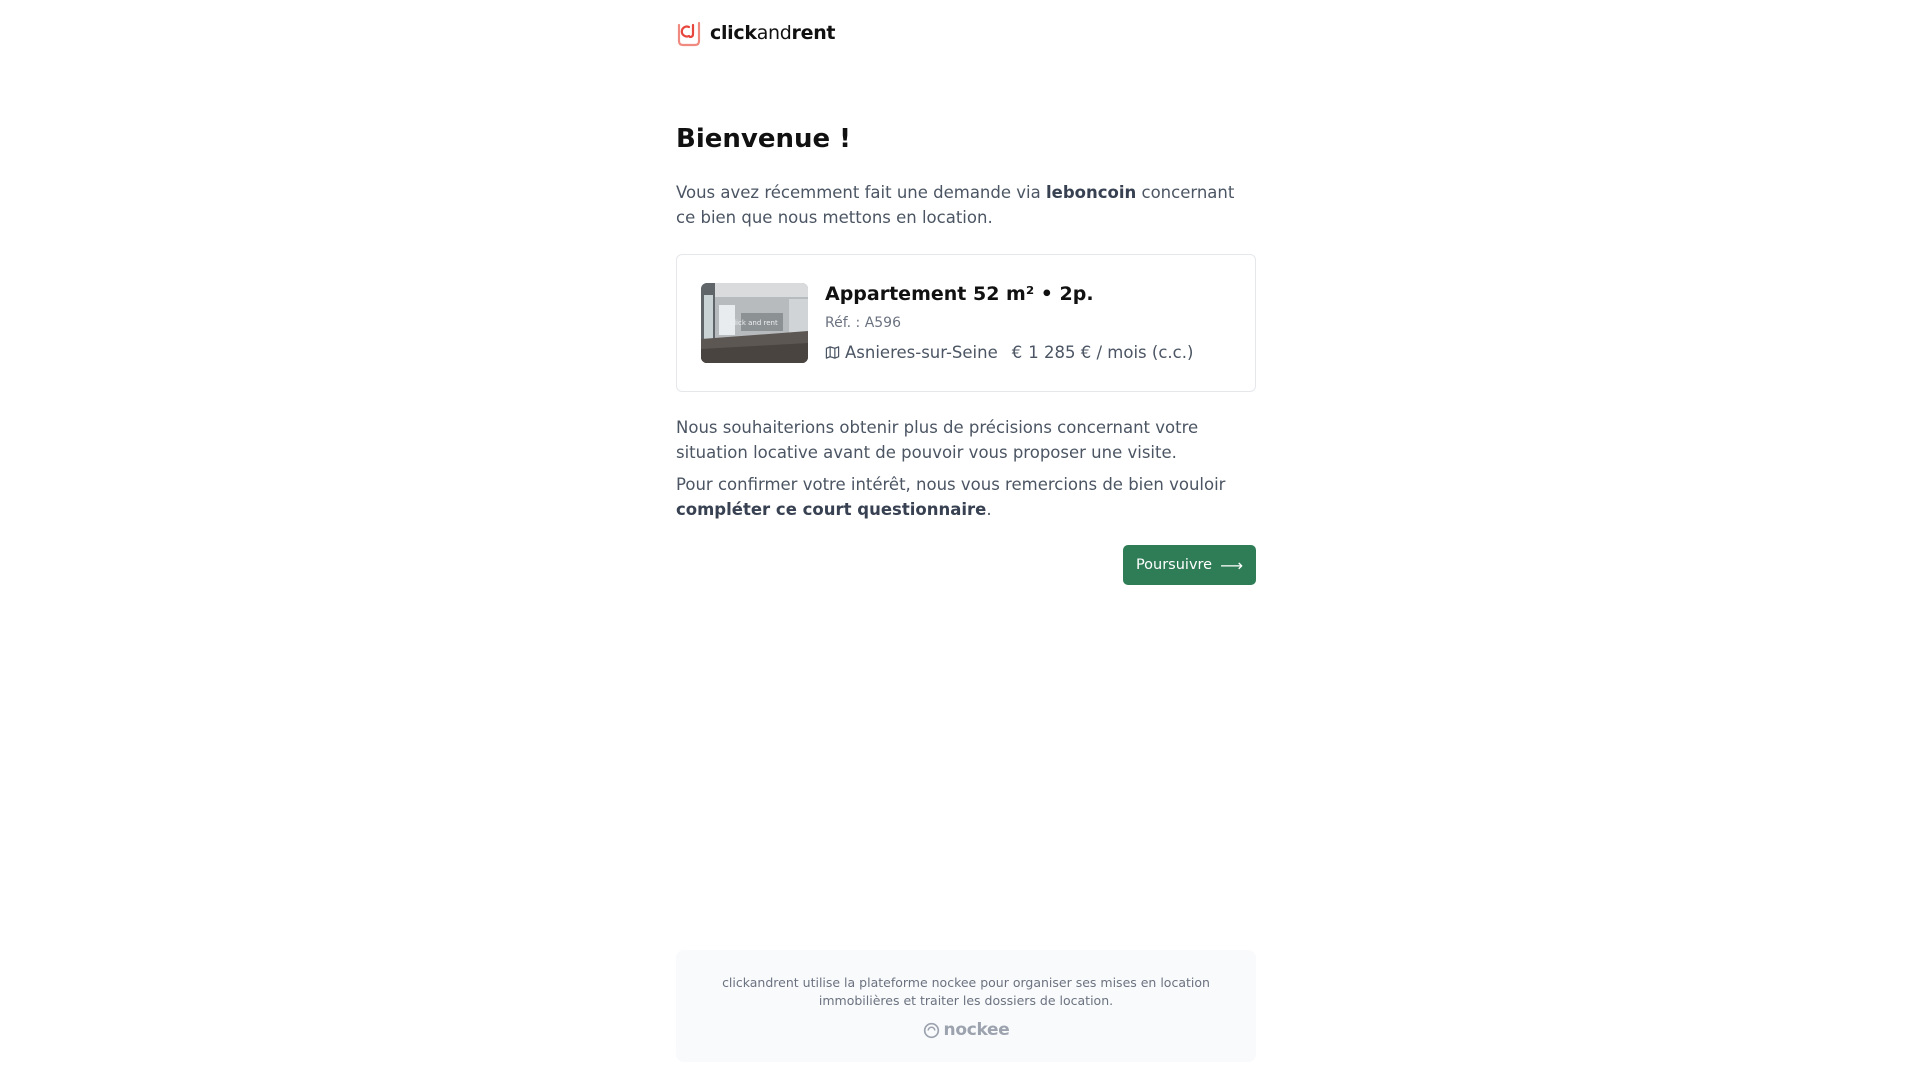 Image resolution: width=1920 pixels, height=1080 pixels. Describe the element at coordinates (1091, 192) in the screenshot. I see `leboncoin-label: leboncoin` at that location.